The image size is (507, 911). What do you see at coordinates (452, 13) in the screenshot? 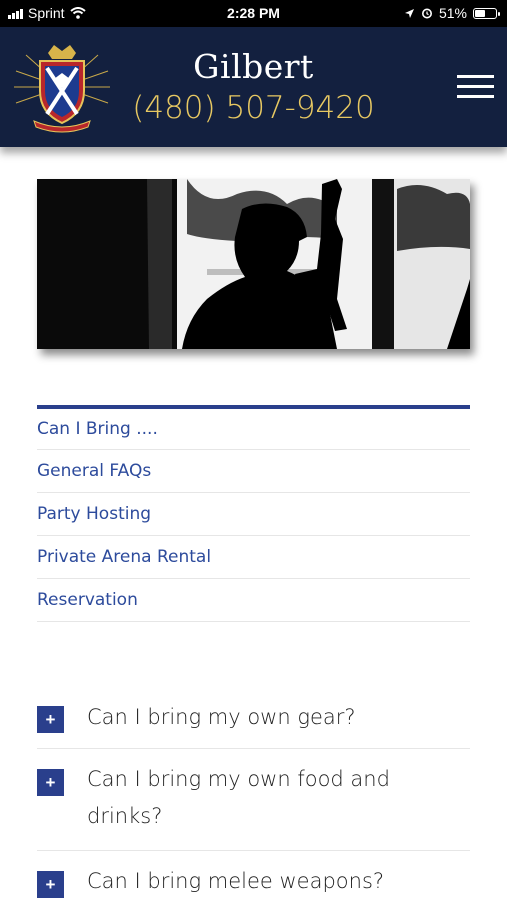
I see `battery-percent: 51%` at bounding box center [452, 13].